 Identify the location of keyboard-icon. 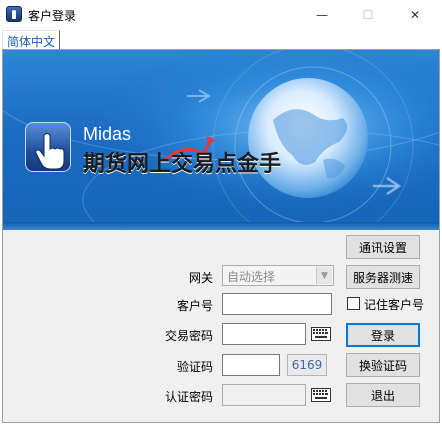
(321, 334).